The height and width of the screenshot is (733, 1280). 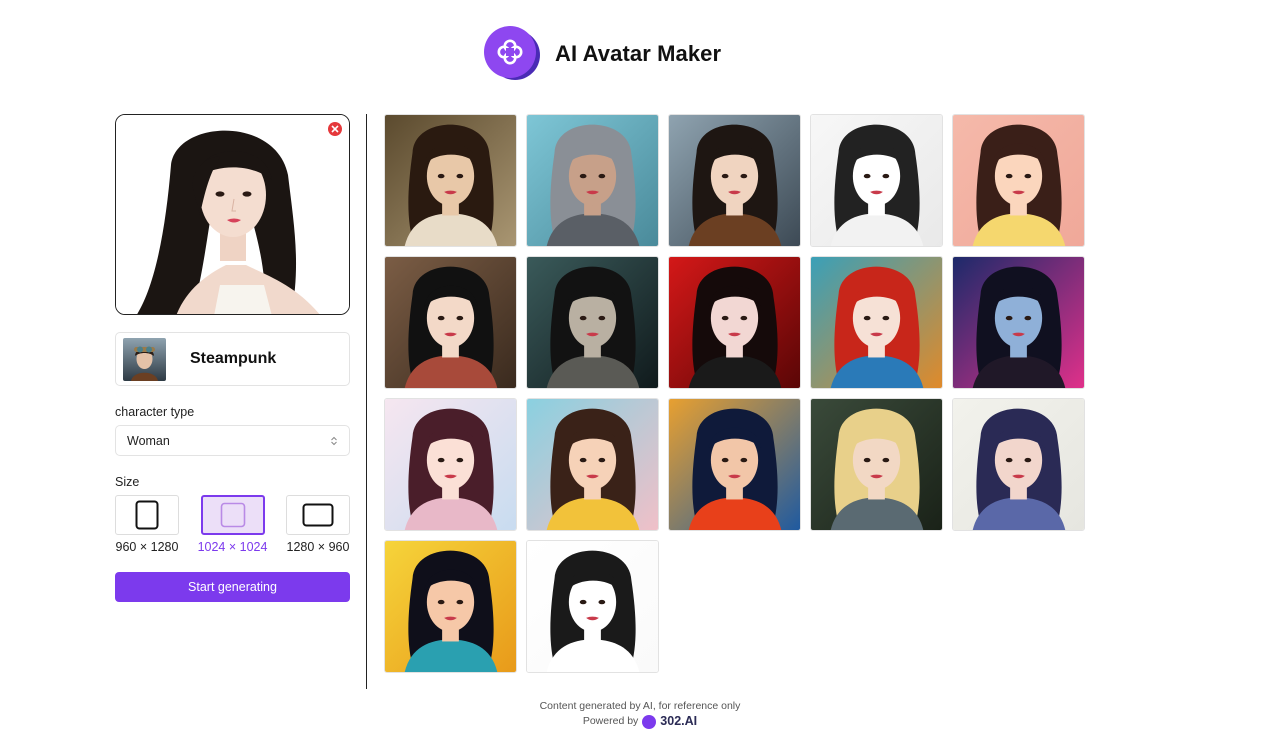 I want to click on size-label: Size, so click(x=127, y=482).